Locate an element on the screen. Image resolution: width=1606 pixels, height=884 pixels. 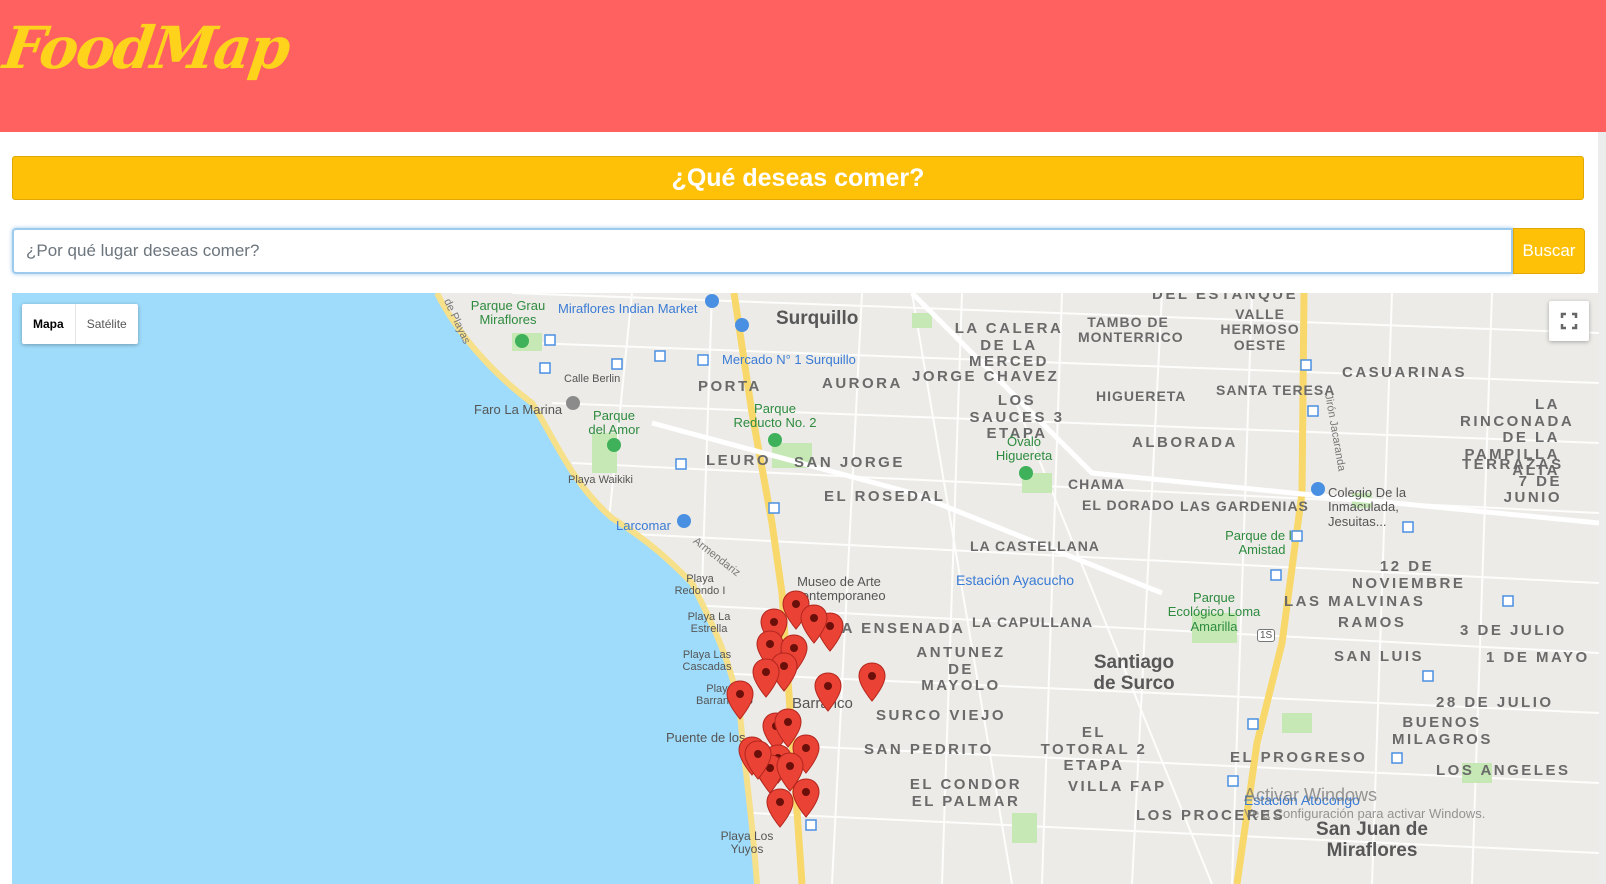
map-label: Faro La Marina is located at coordinates (518, 409).